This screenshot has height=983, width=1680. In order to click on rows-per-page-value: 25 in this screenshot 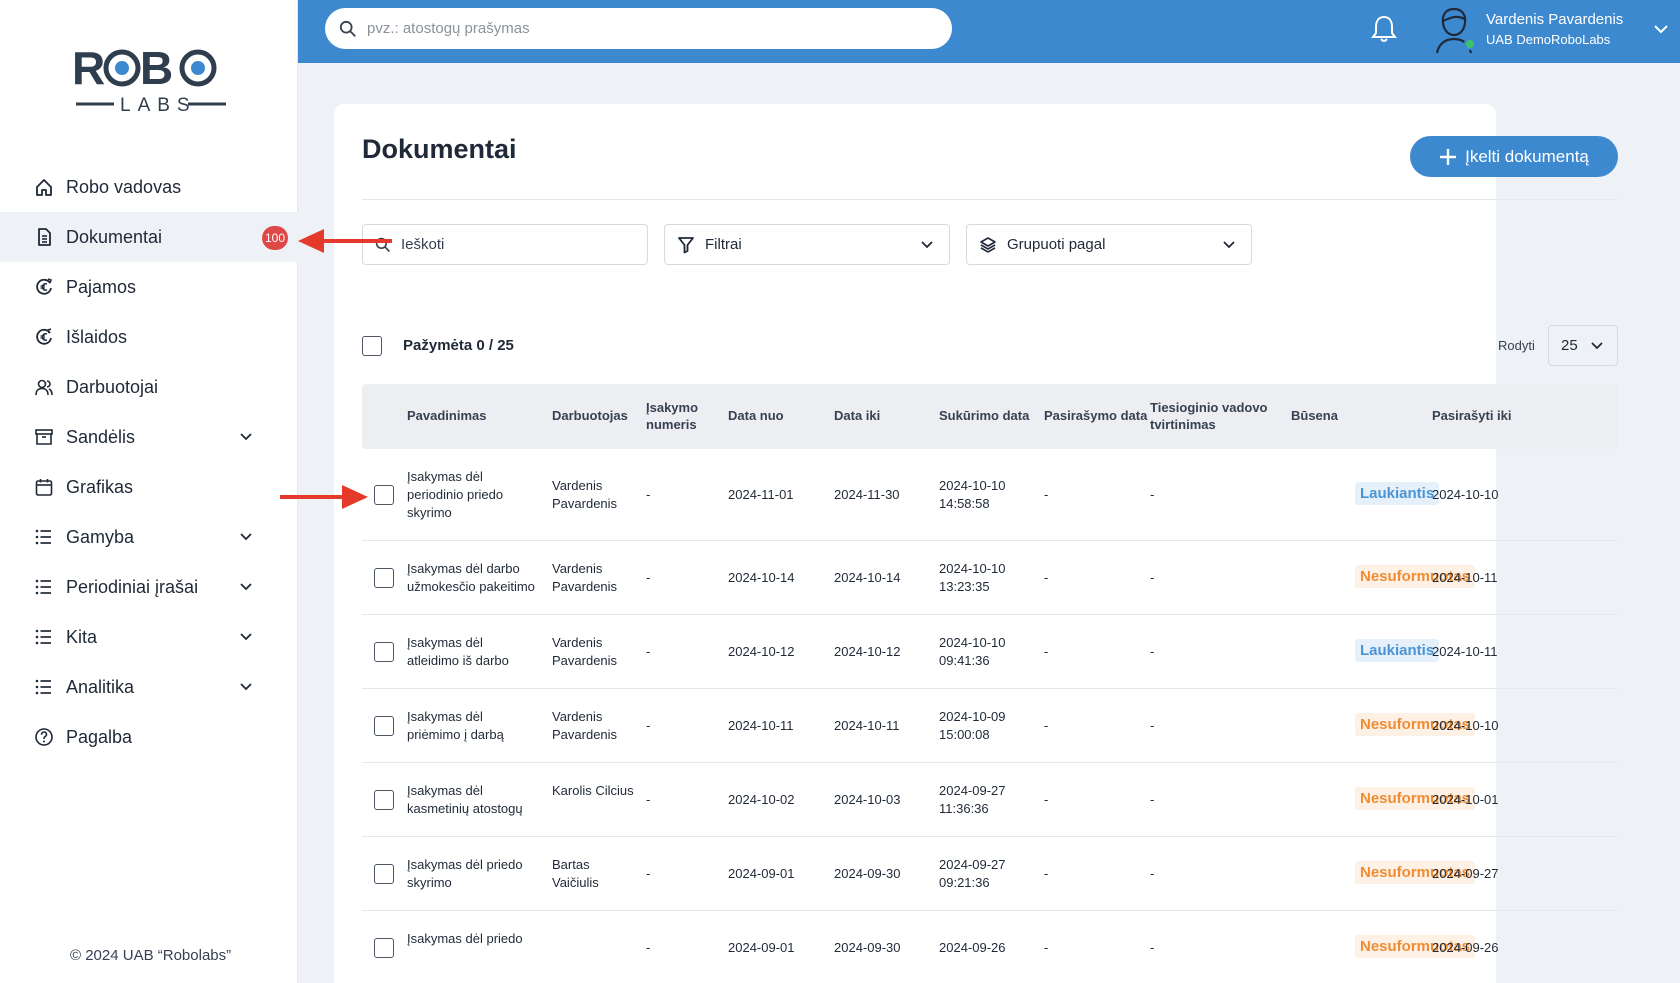, I will do `click(1569, 345)`.